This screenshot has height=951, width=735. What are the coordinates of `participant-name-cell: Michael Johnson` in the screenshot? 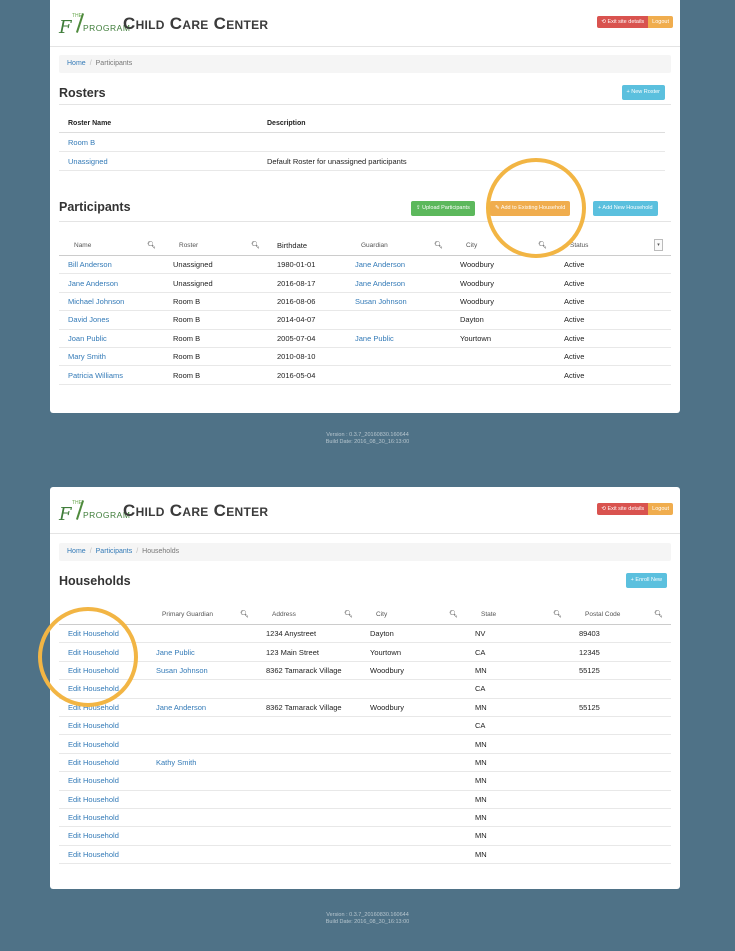 It's located at (111, 302).